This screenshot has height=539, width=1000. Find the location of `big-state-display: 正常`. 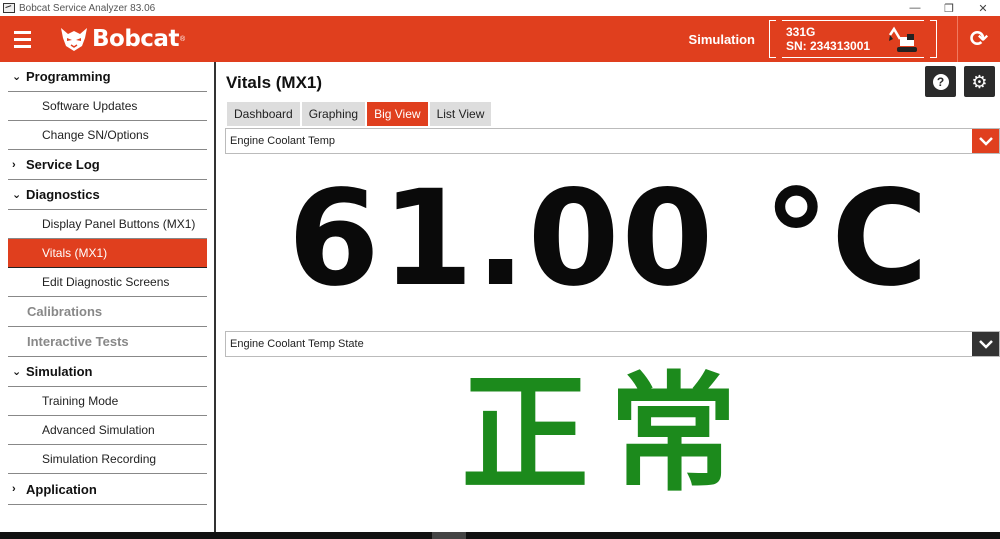

big-state-display: 正常 is located at coordinates (608, 434).